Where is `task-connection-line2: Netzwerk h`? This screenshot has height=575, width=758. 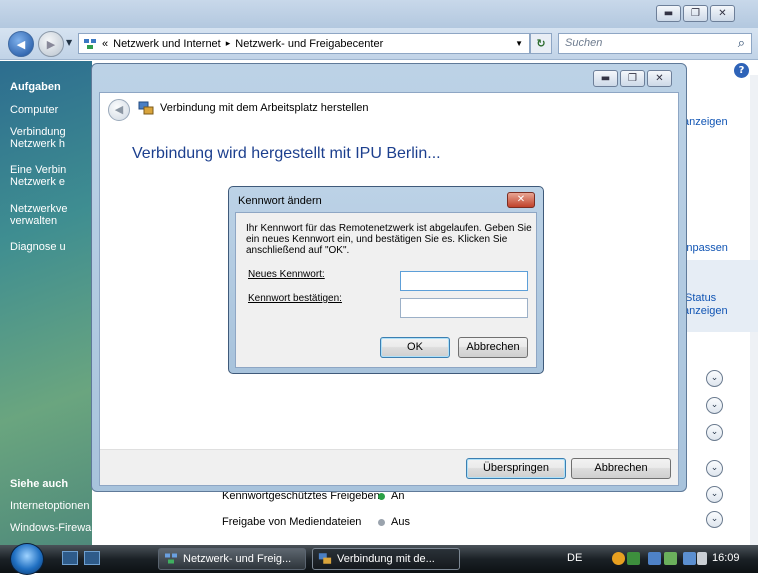 task-connection-line2: Netzwerk h is located at coordinates (51, 144).